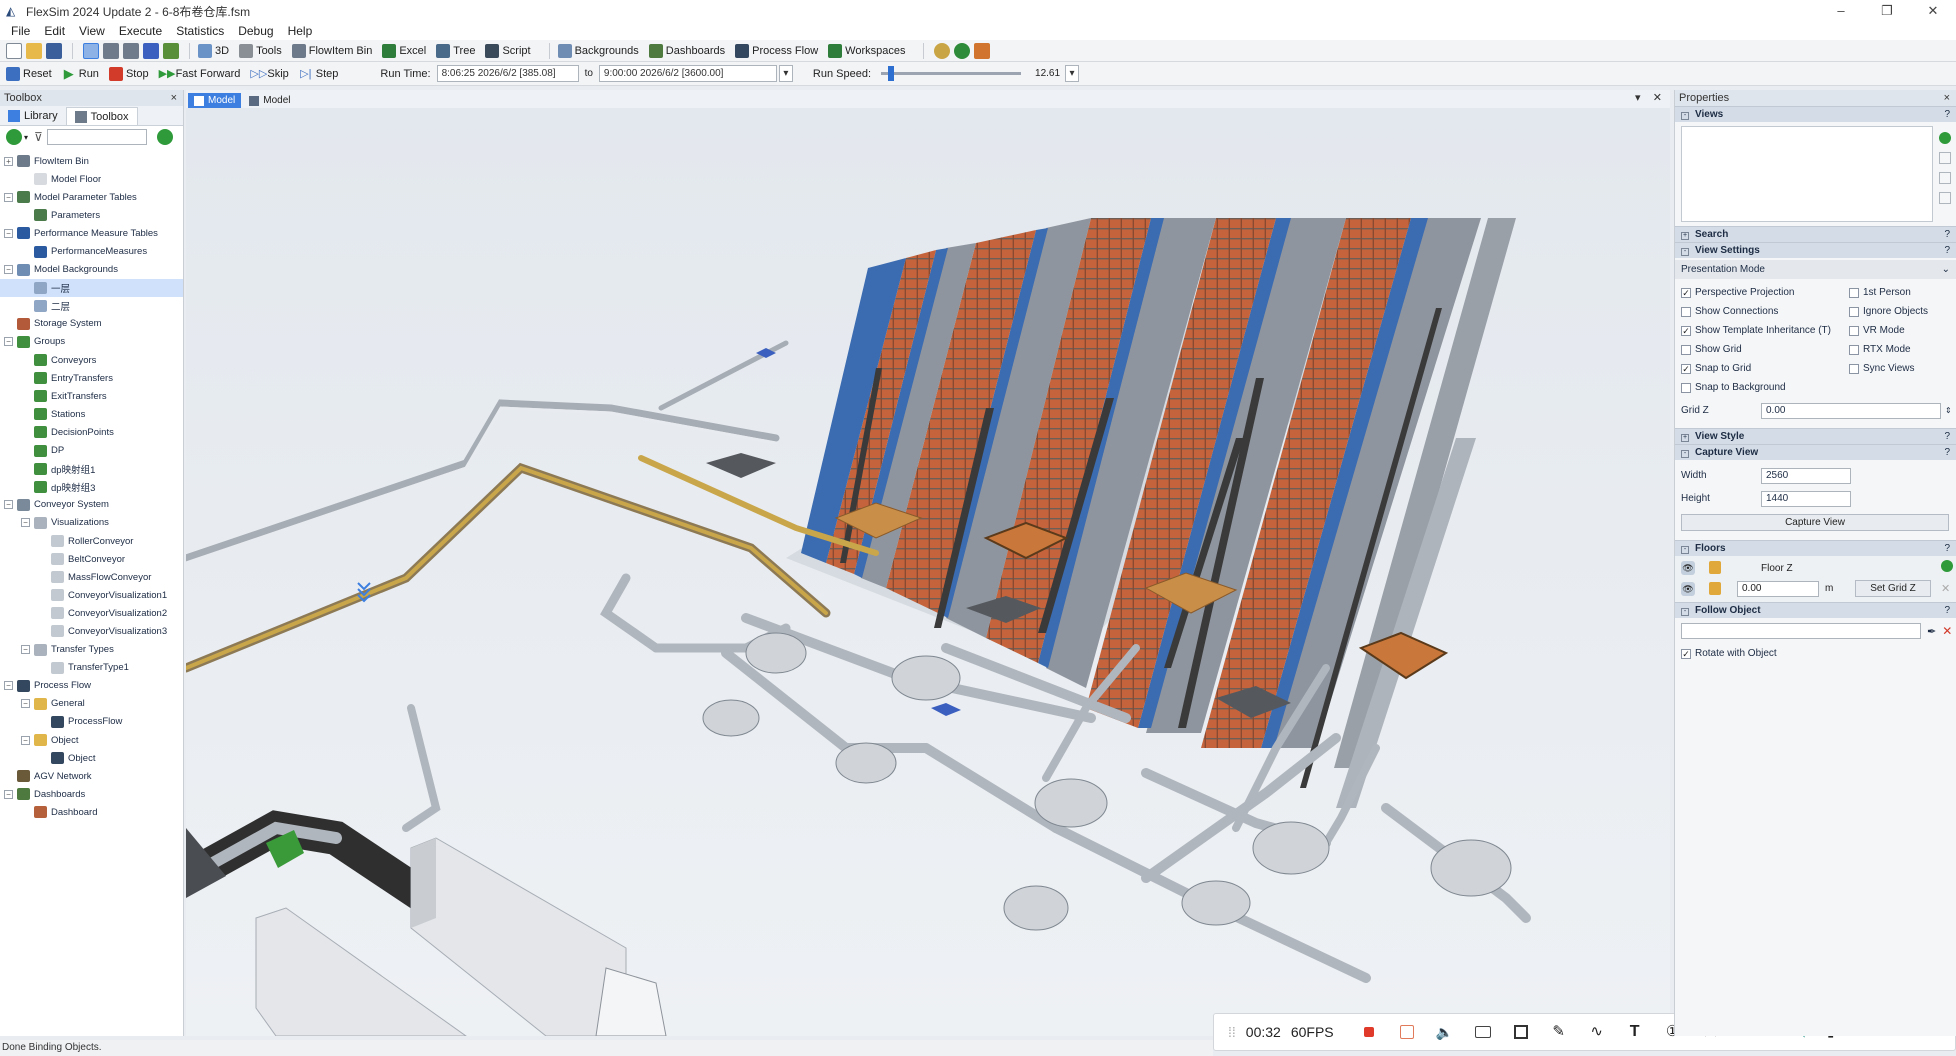 Image resolution: width=1956 pixels, height=1056 pixels. What do you see at coordinates (1806, 475) in the screenshot?
I see `capture-width-input: 2560` at bounding box center [1806, 475].